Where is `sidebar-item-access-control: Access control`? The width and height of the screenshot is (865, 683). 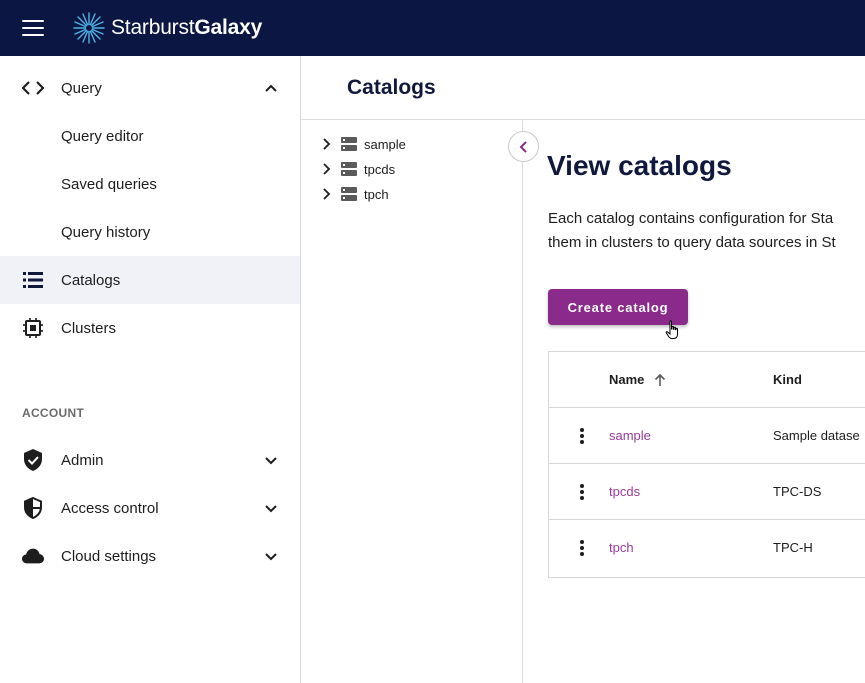
sidebar-item-access-control: Access control is located at coordinates (150, 508).